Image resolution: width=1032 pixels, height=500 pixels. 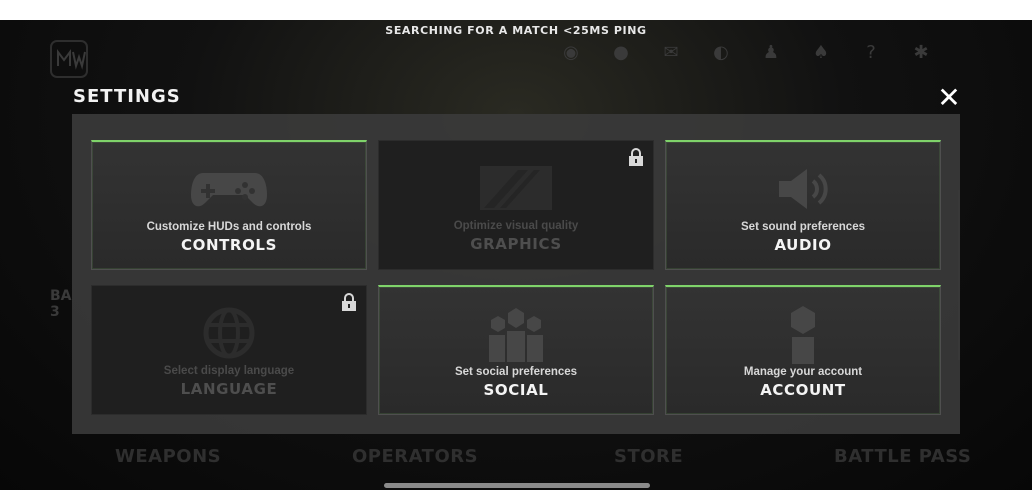 What do you see at coordinates (516, 226) in the screenshot?
I see `graphics-subtitle: Optimize visual quality` at bounding box center [516, 226].